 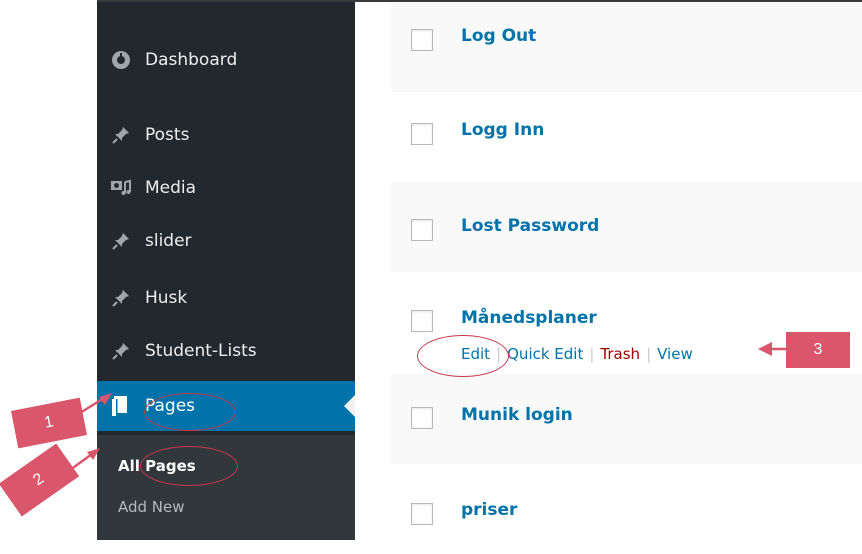 What do you see at coordinates (201, 351) in the screenshot?
I see `sidebar-item-label: Student-Lists` at bounding box center [201, 351].